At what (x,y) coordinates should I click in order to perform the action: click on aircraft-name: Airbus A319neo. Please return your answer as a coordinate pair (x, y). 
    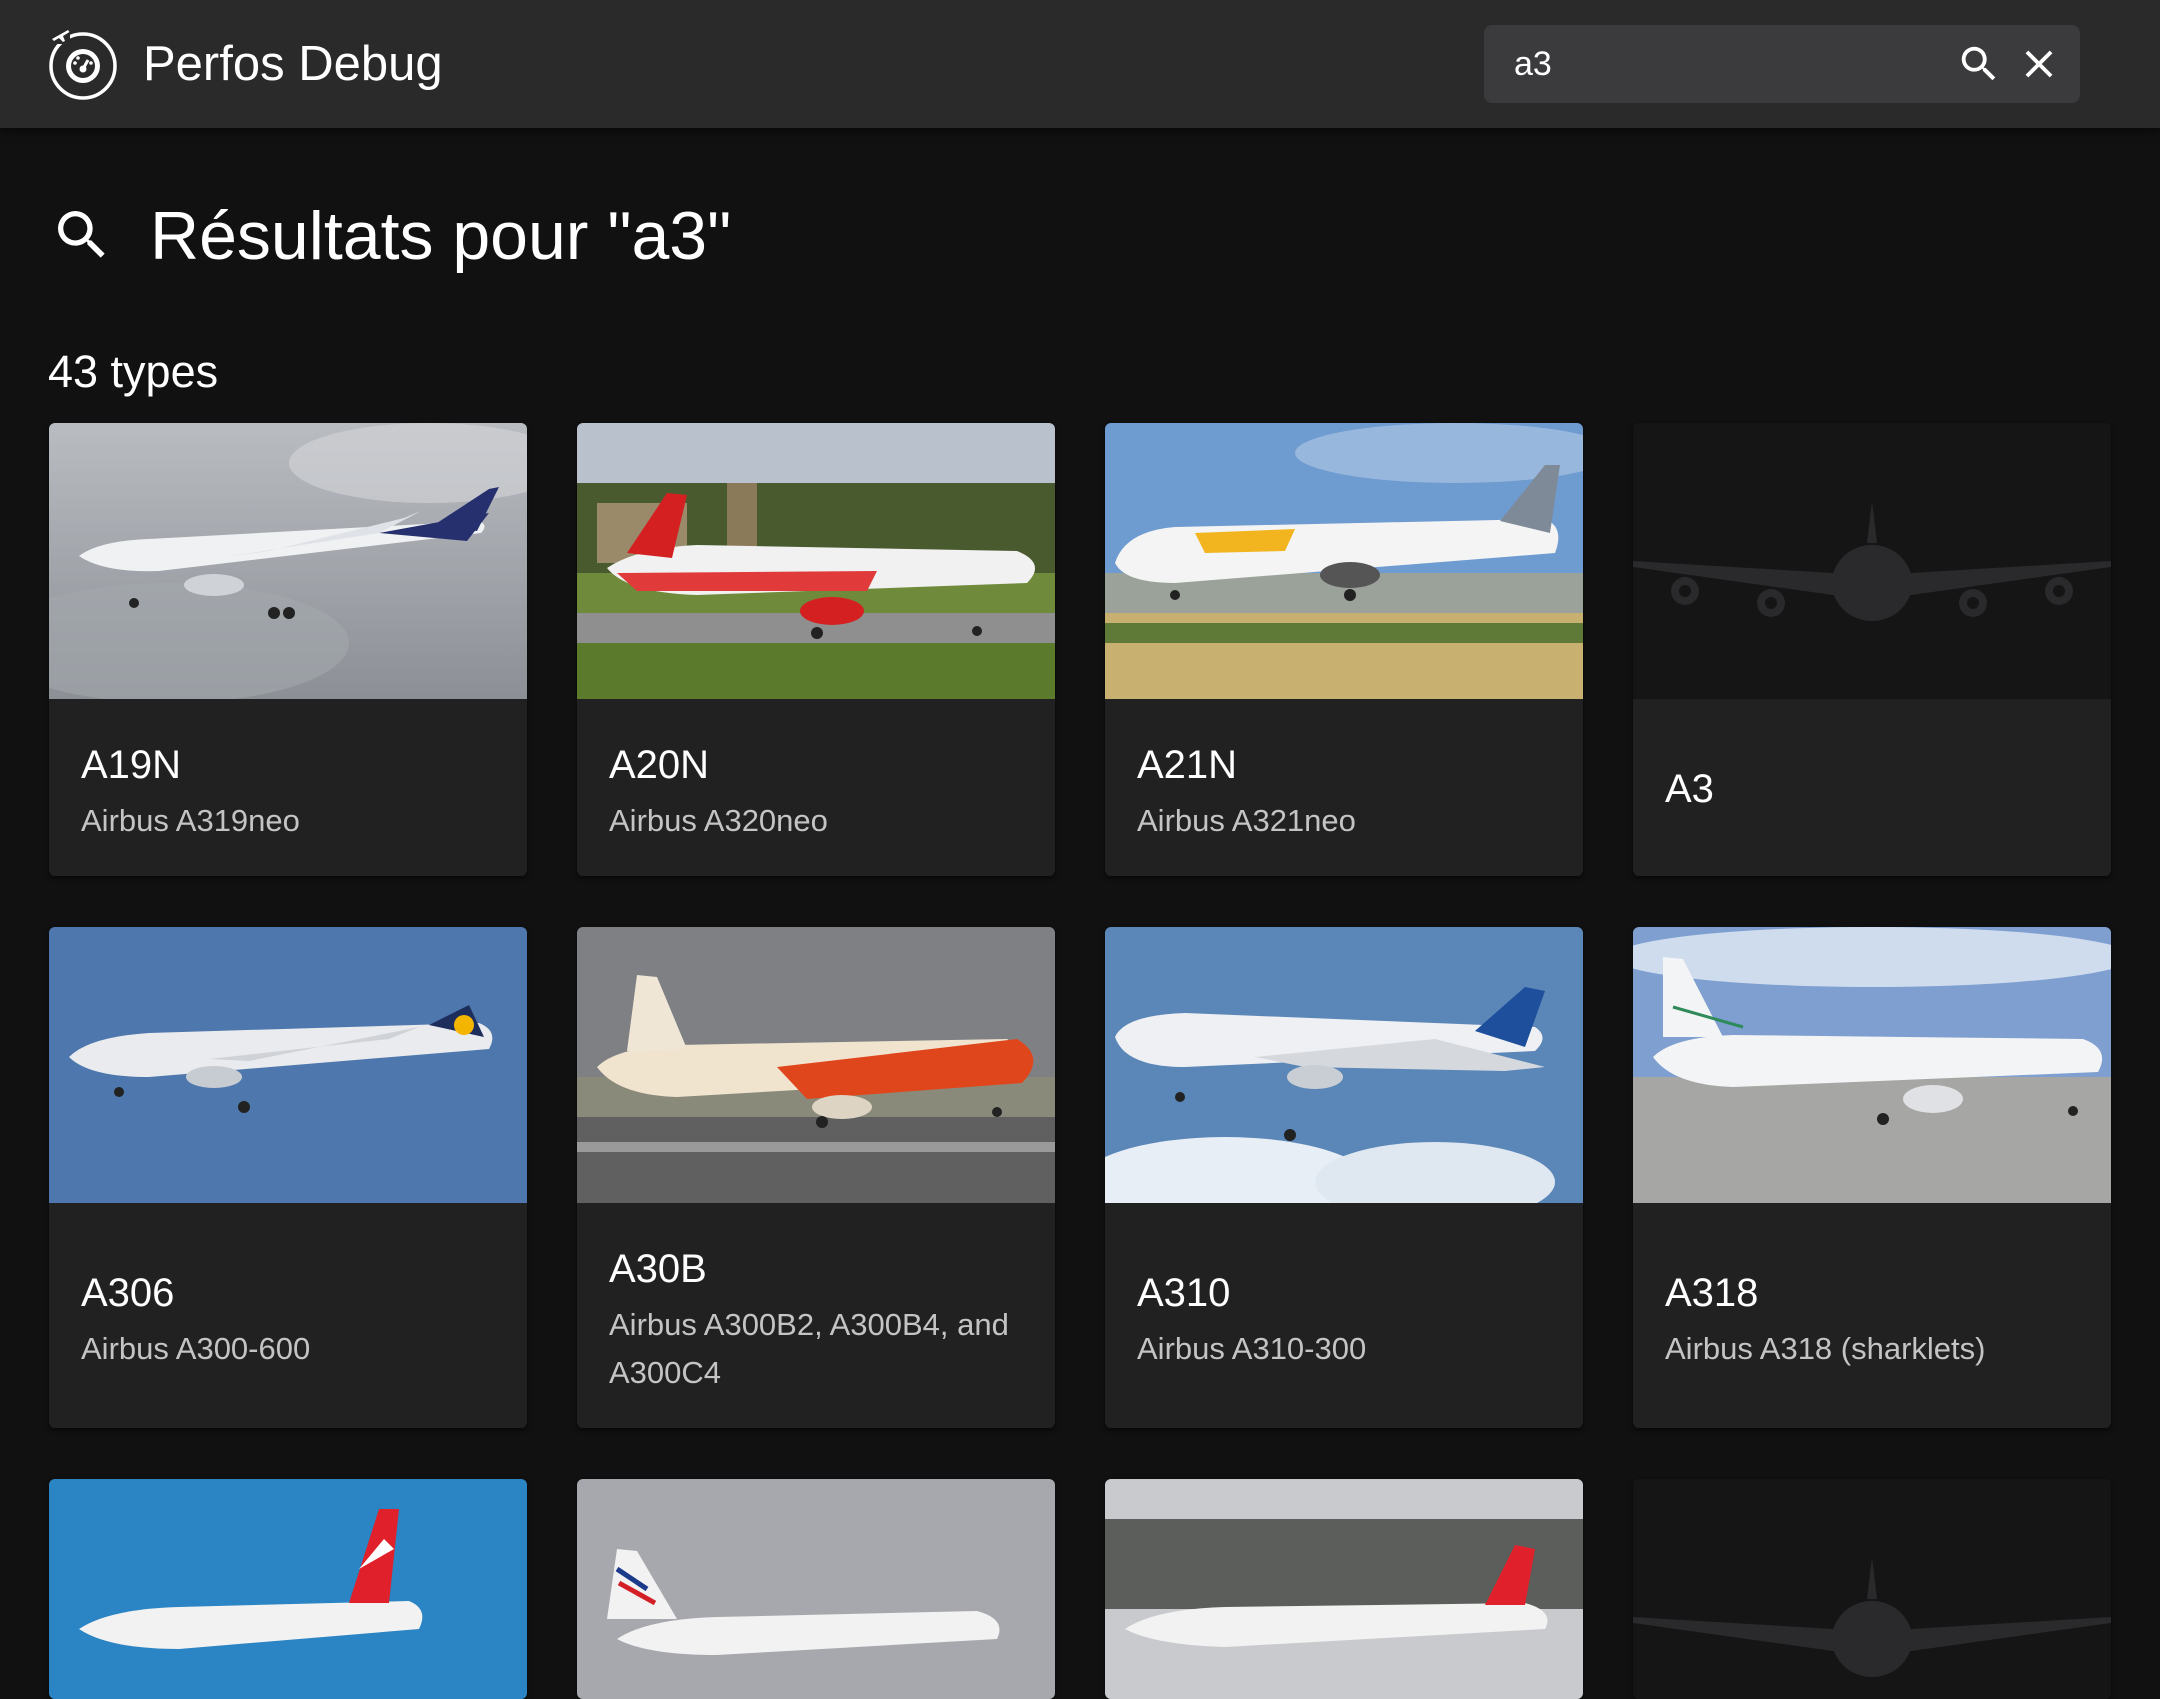
    Looking at the image, I should click on (190, 820).